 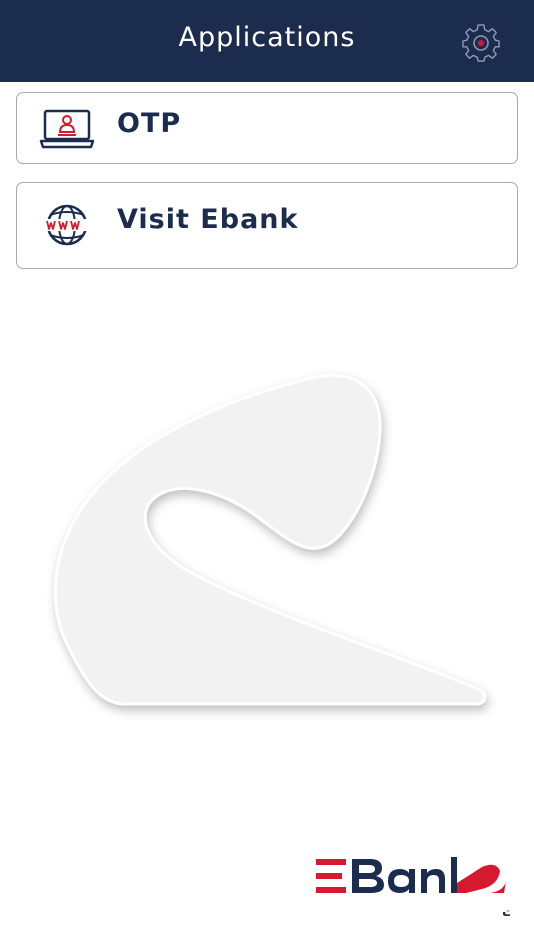 What do you see at coordinates (413, 888) in the screenshot?
I see `ebank-logo: البنك المصري لتنمية الصادرات` at bounding box center [413, 888].